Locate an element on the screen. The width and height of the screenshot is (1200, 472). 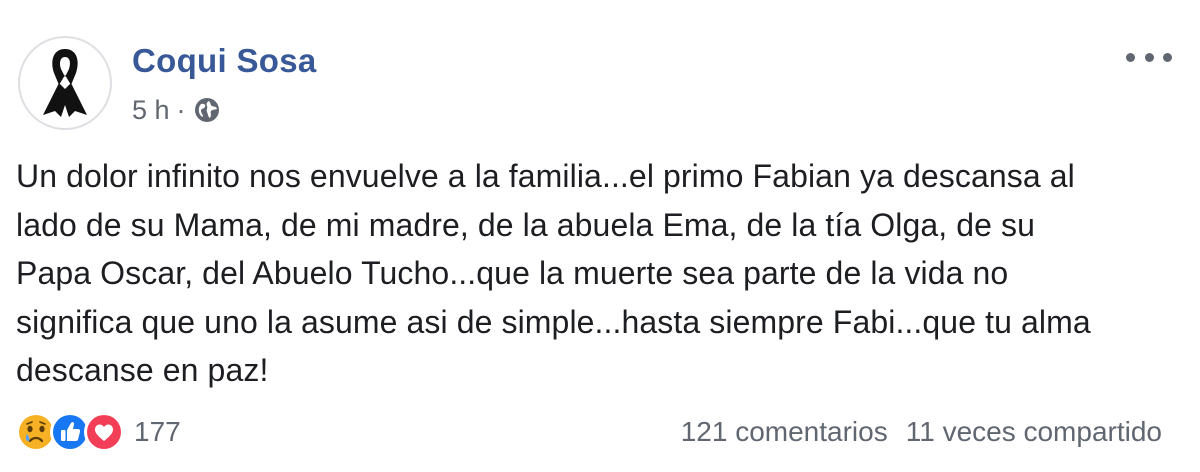
mourning-ribbon-icon is located at coordinates (65, 83).